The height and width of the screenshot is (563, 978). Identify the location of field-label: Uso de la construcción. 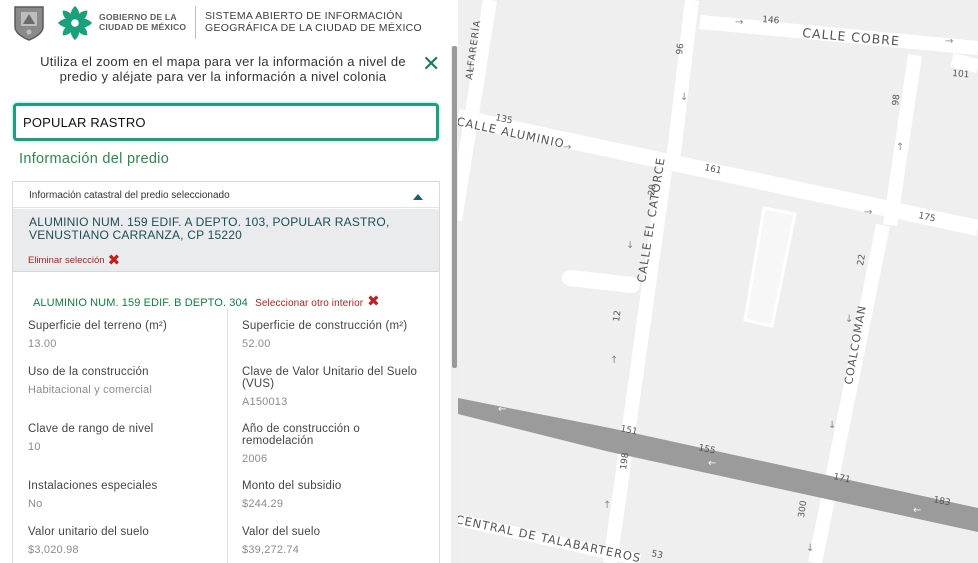
(88, 372).